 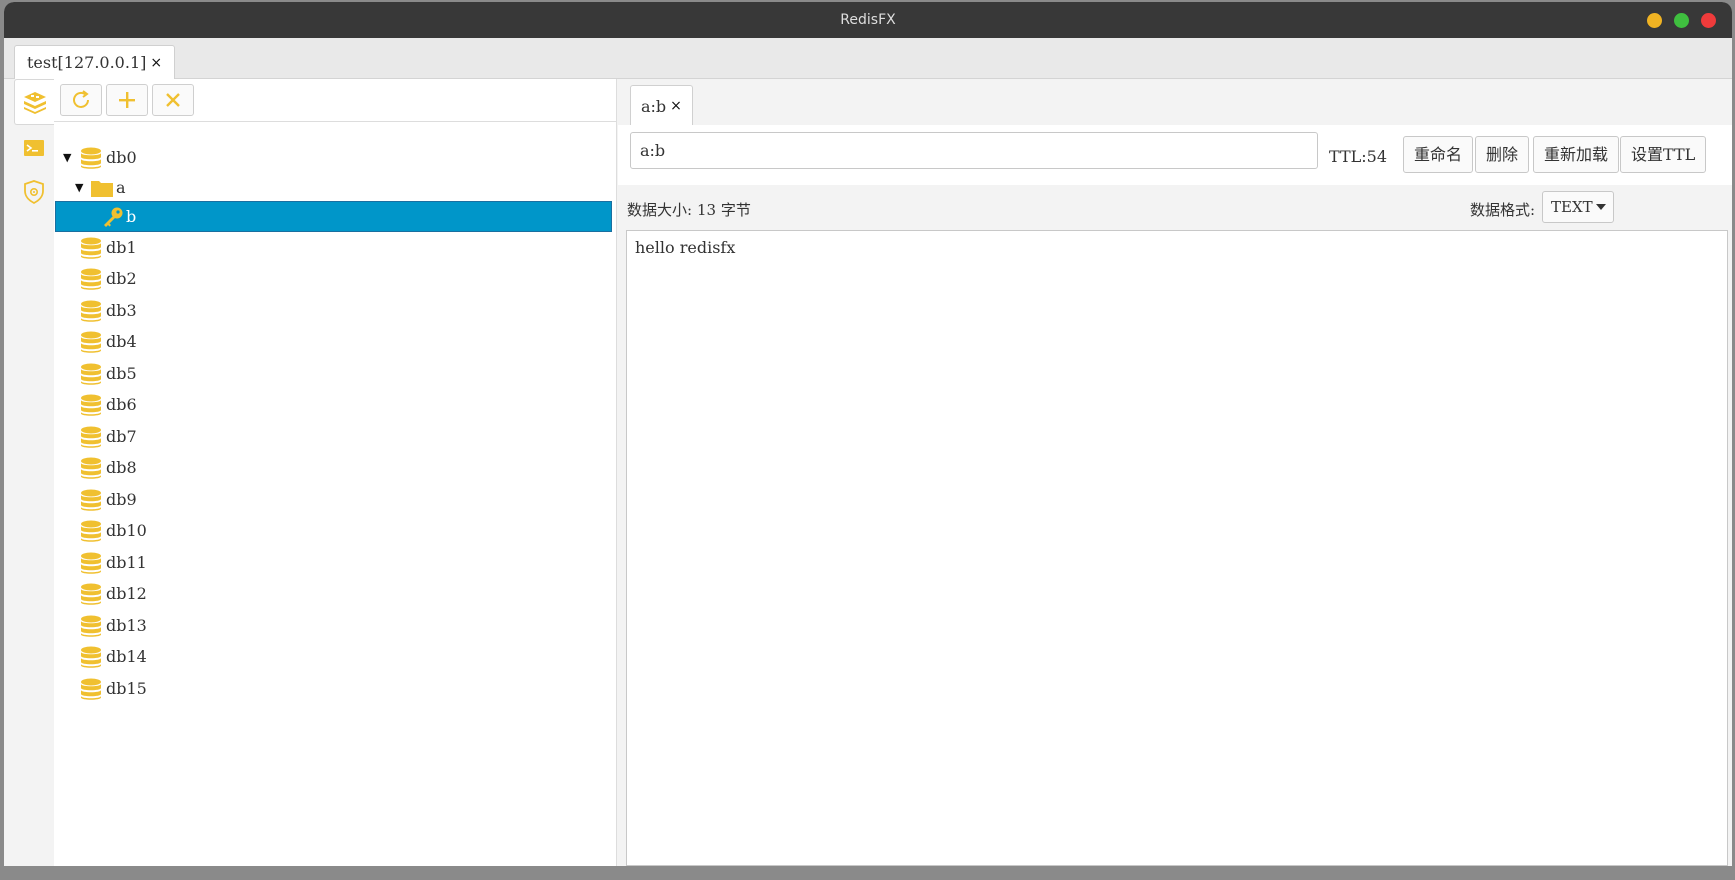 What do you see at coordinates (335, 278) in the screenshot?
I see `tree-db-row: db2` at bounding box center [335, 278].